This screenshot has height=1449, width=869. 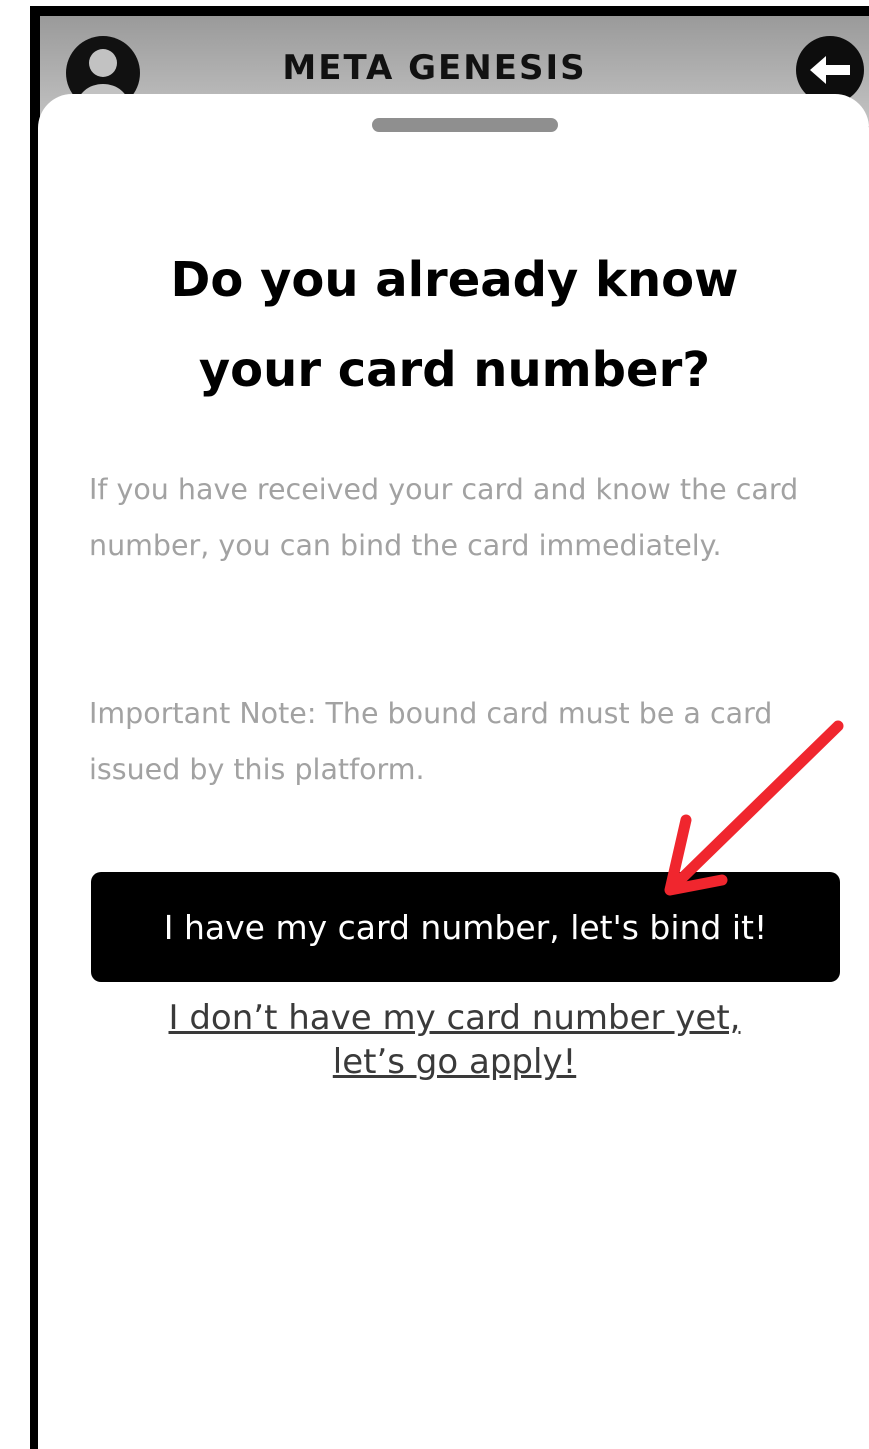 What do you see at coordinates (454, 370) in the screenshot?
I see `dialog-headline-line2: your card number?` at bounding box center [454, 370].